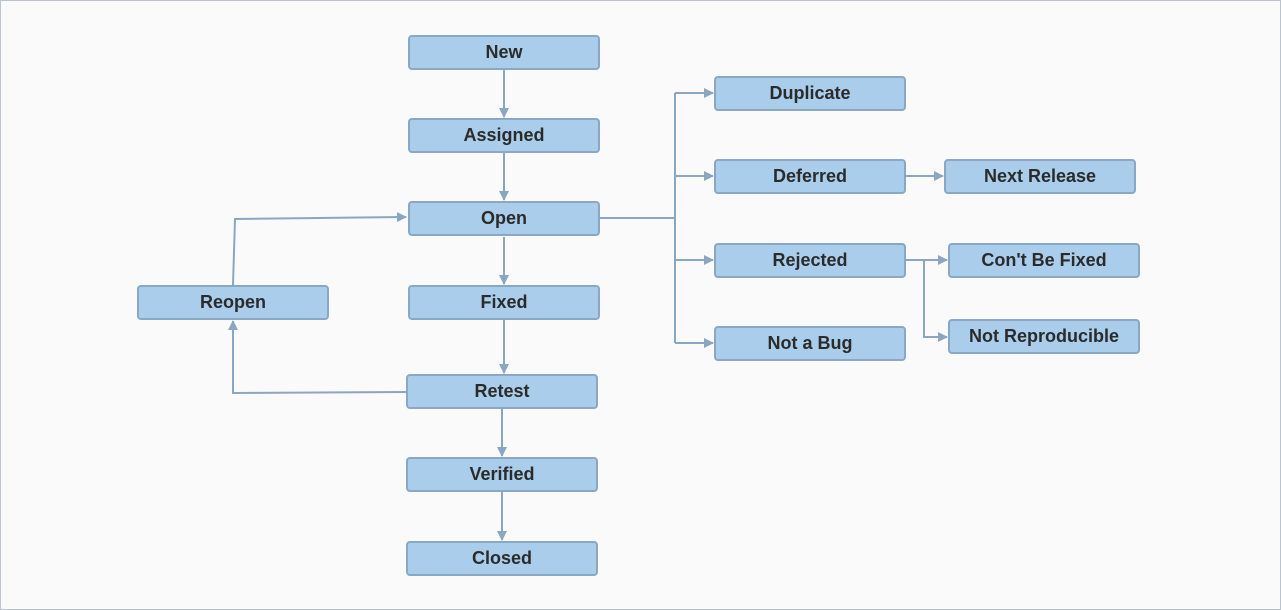 This screenshot has width=1281, height=610. What do you see at coordinates (1040, 176) in the screenshot?
I see `node-next-release: Next Release` at bounding box center [1040, 176].